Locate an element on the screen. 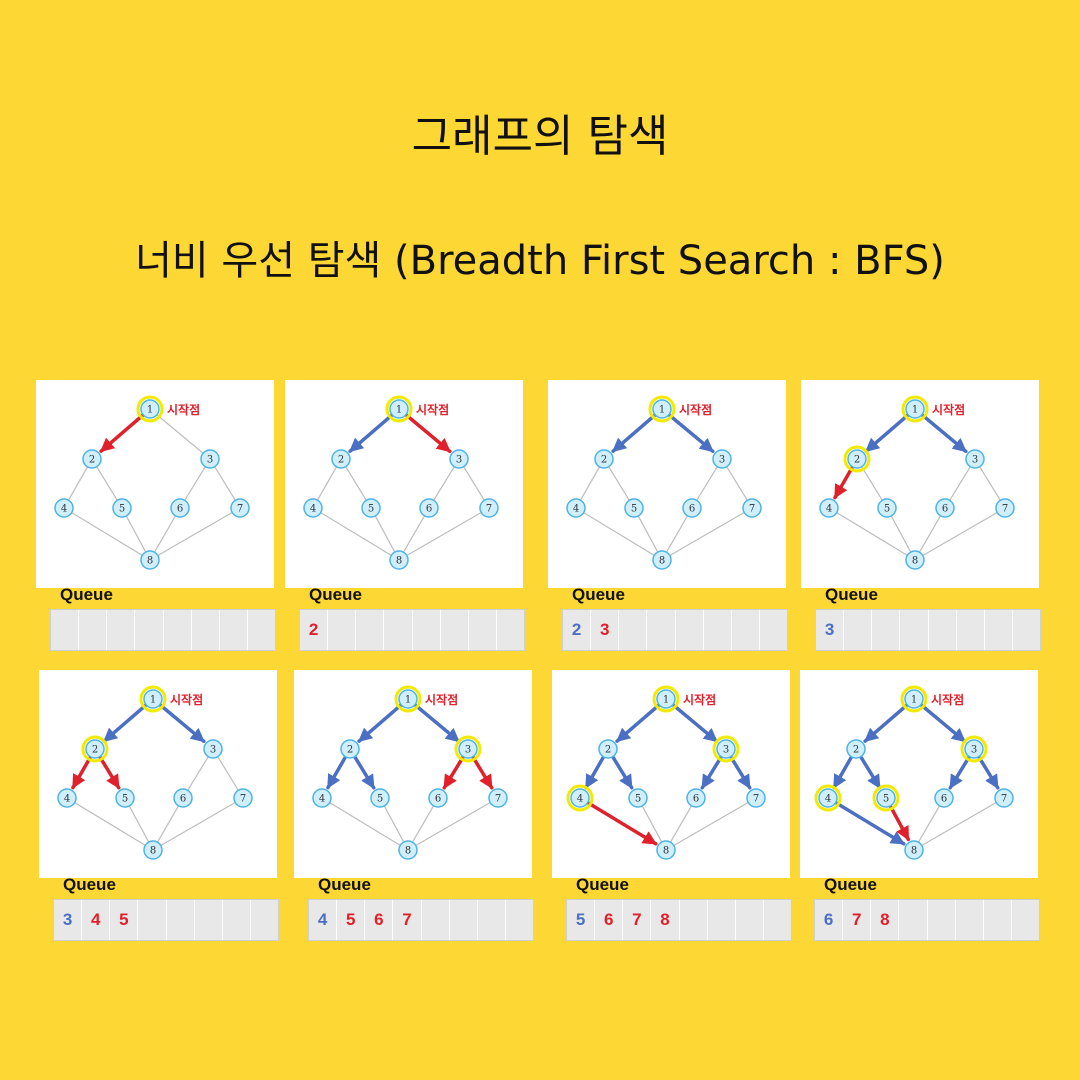 The width and height of the screenshot is (1080, 1080). bfs-step-panel-7: 1 2 3 4 5 6 7 8 시작점 is located at coordinates (671, 774).